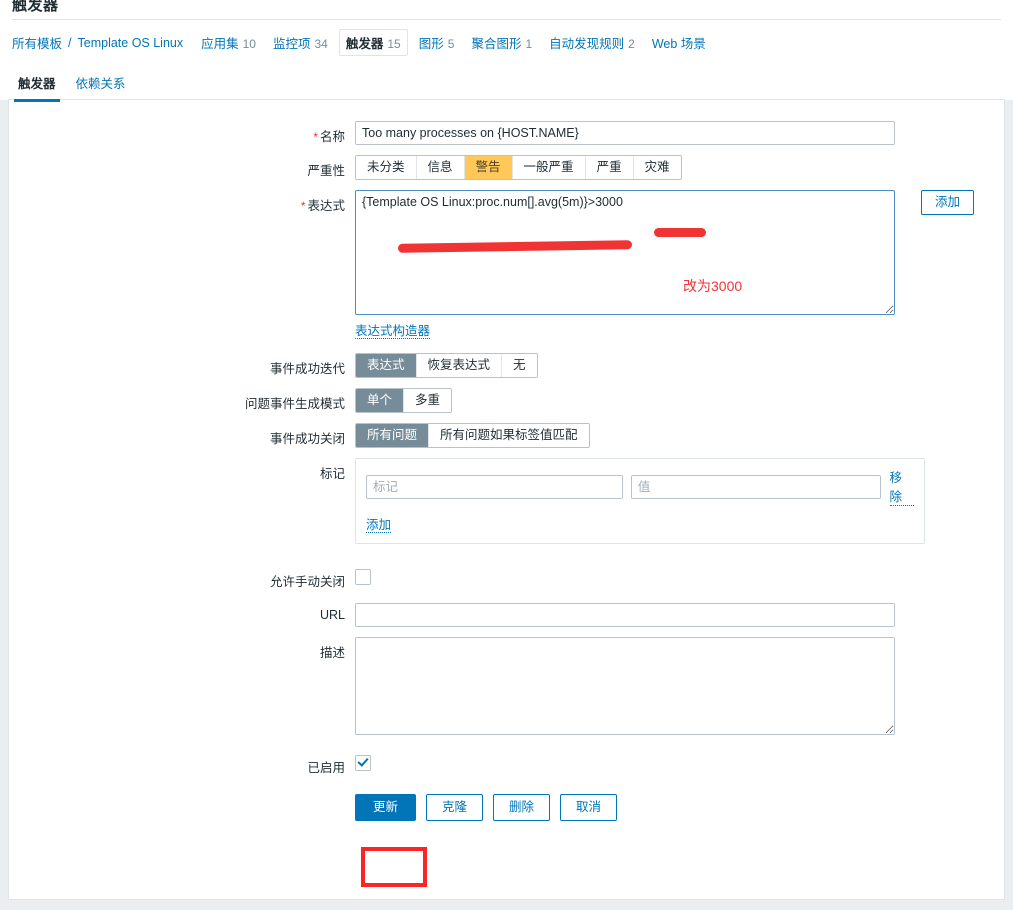 The image size is (1013, 910). What do you see at coordinates (300, 42) in the screenshot?
I see `nav-item-items: 监控项 34` at bounding box center [300, 42].